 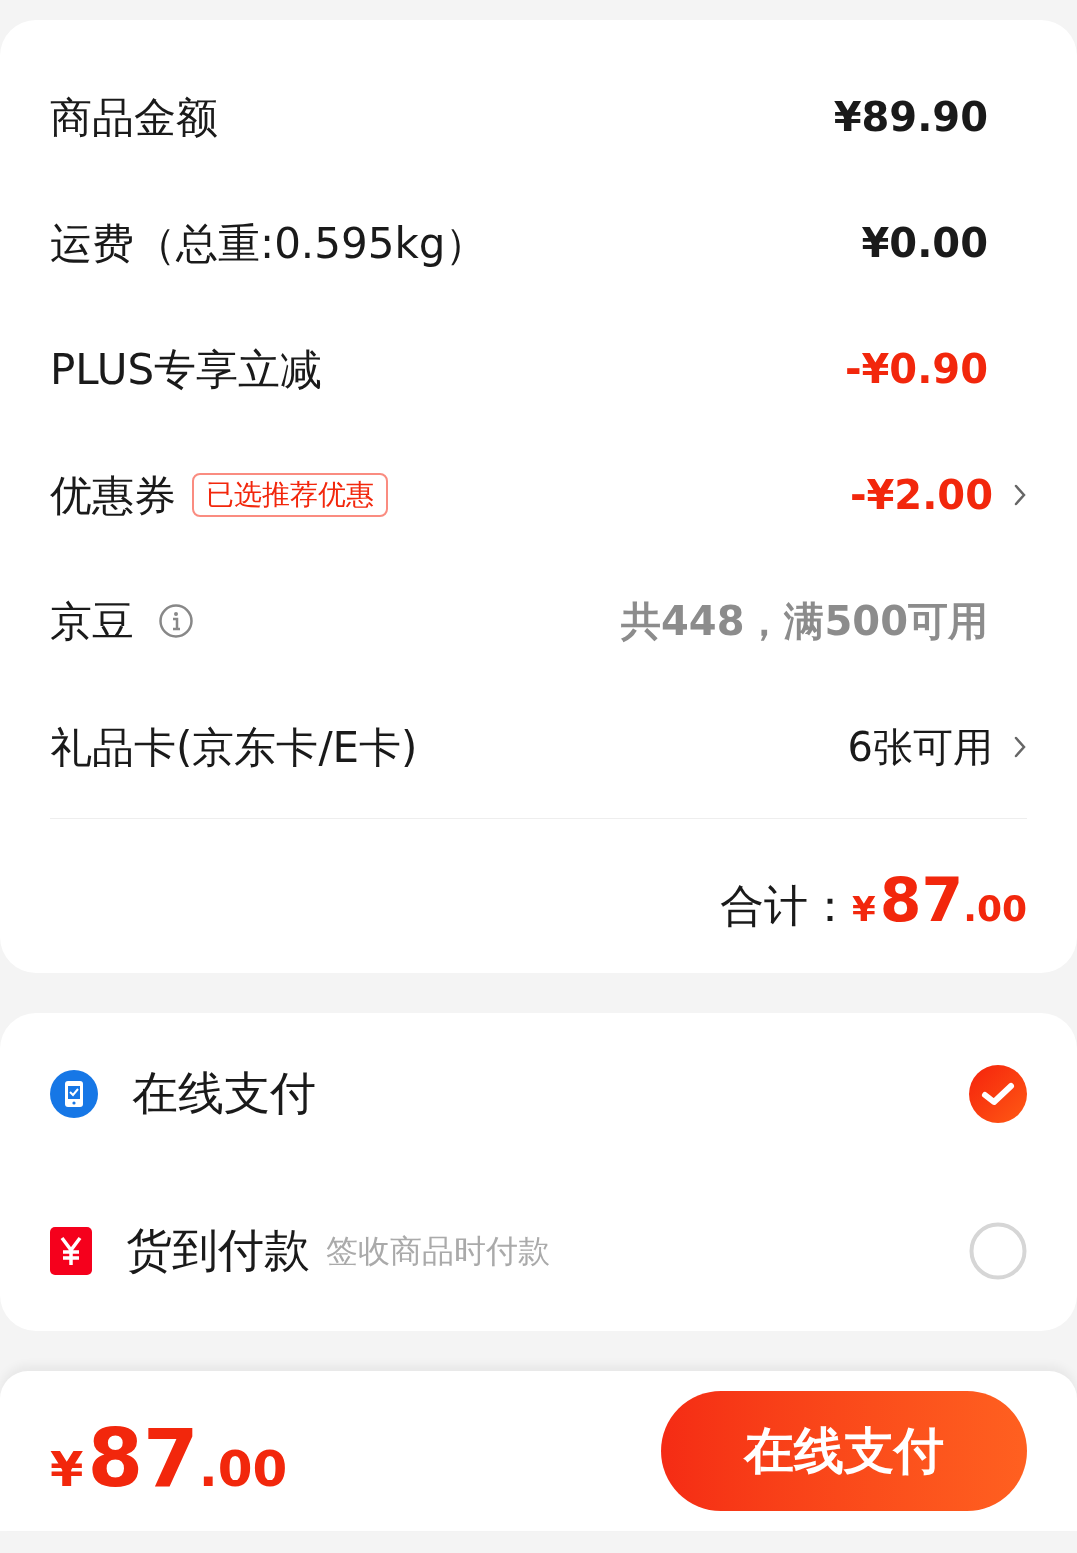 What do you see at coordinates (920, 747) in the screenshot?
I see `row-value: 6张可用` at bounding box center [920, 747].